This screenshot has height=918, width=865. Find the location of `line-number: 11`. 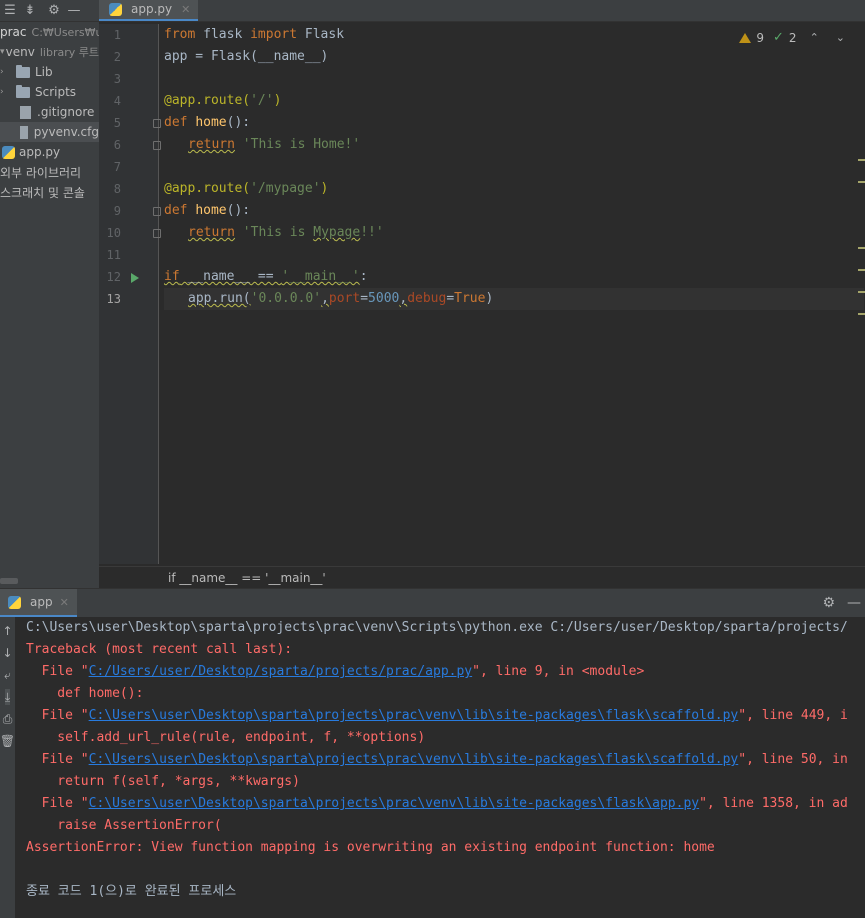

line-number: 11 is located at coordinates (113, 255).